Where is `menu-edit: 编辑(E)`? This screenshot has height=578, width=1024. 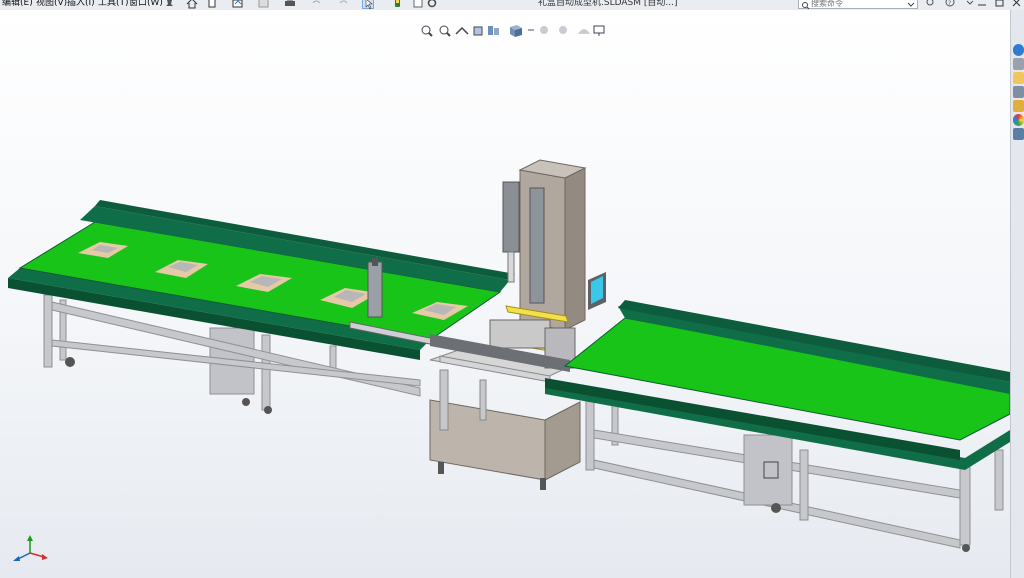 menu-edit: 编辑(E) is located at coordinates (17, 4).